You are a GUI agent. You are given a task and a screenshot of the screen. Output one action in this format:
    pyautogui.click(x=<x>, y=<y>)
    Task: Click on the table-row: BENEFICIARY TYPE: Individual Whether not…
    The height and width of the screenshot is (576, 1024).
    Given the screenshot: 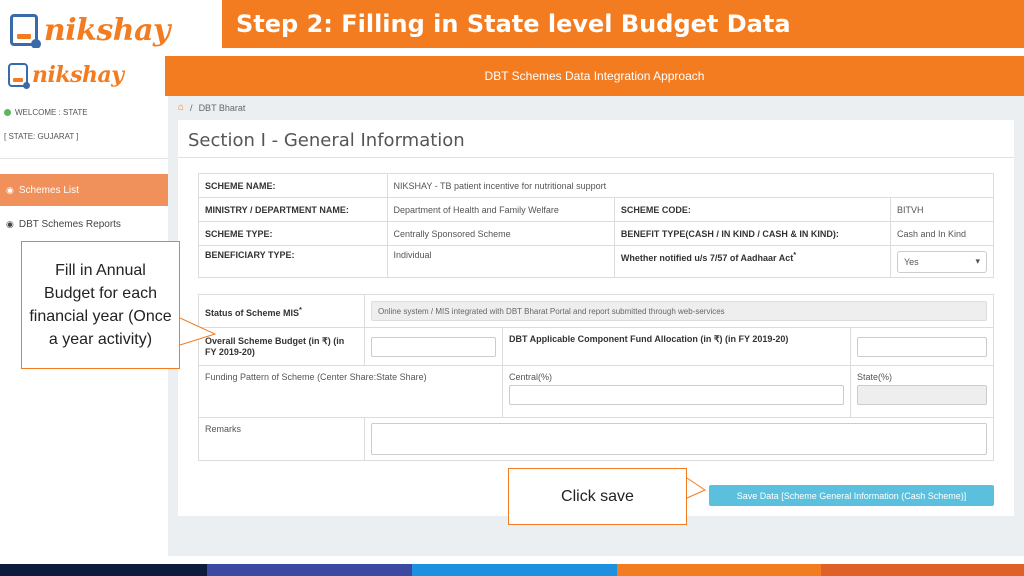 What is the action you would take?
    pyautogui.click(x=596, y=261)
    